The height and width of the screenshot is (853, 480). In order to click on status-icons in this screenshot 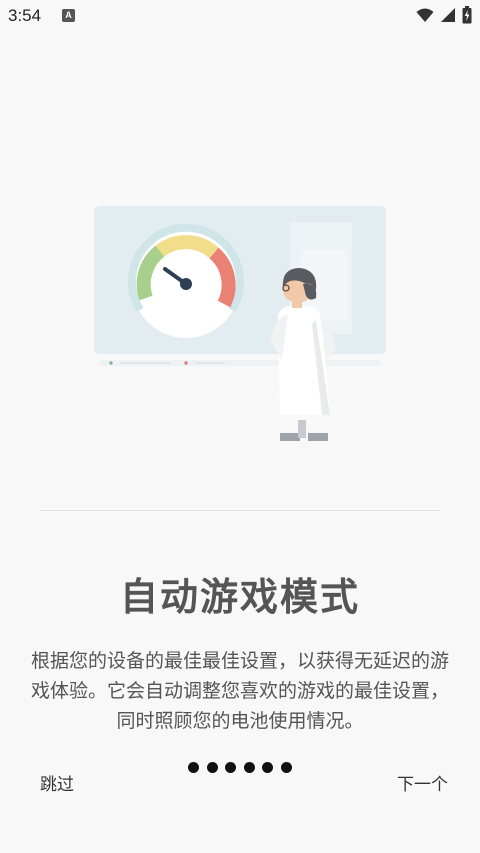, I will do `click(444, 15)`.